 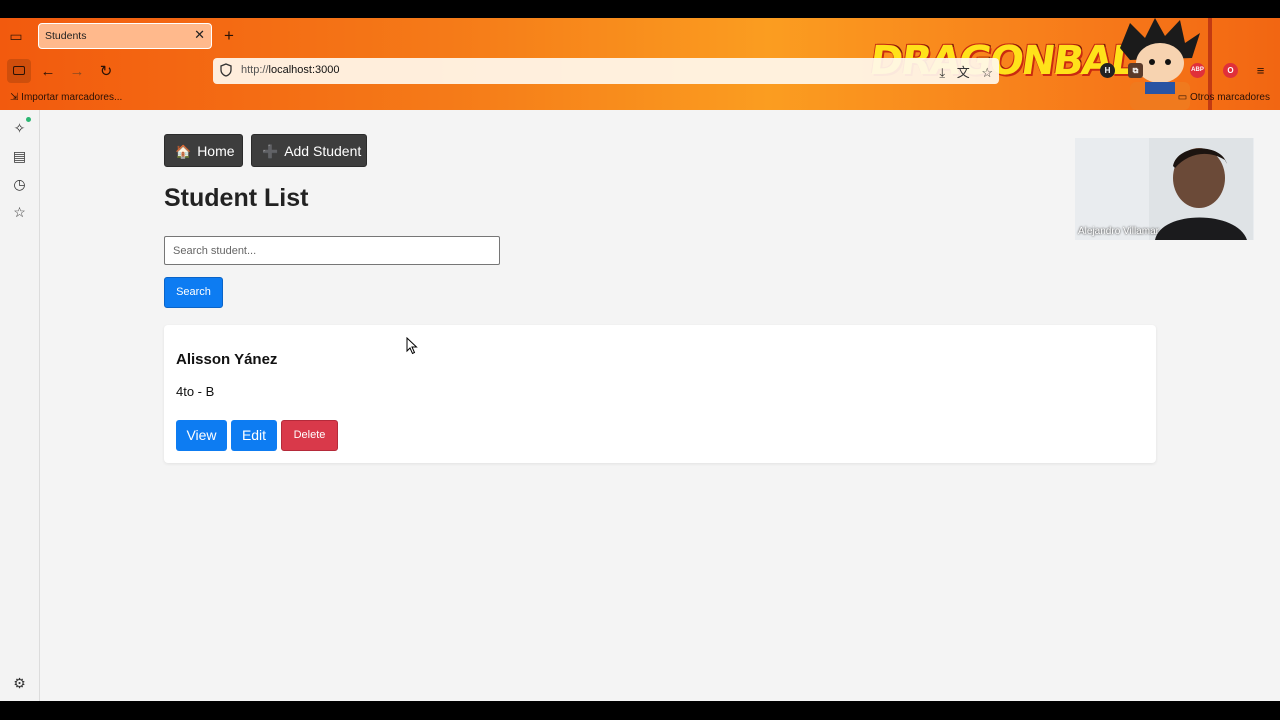 I want to click on home-icon: 🏠, so click(x=183, y=151).